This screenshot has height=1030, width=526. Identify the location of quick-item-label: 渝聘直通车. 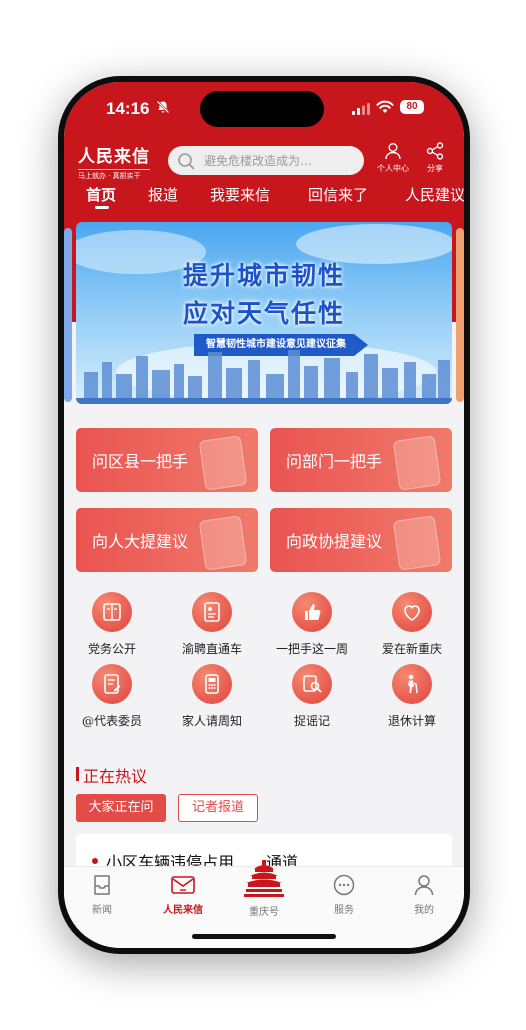
(211, 649).